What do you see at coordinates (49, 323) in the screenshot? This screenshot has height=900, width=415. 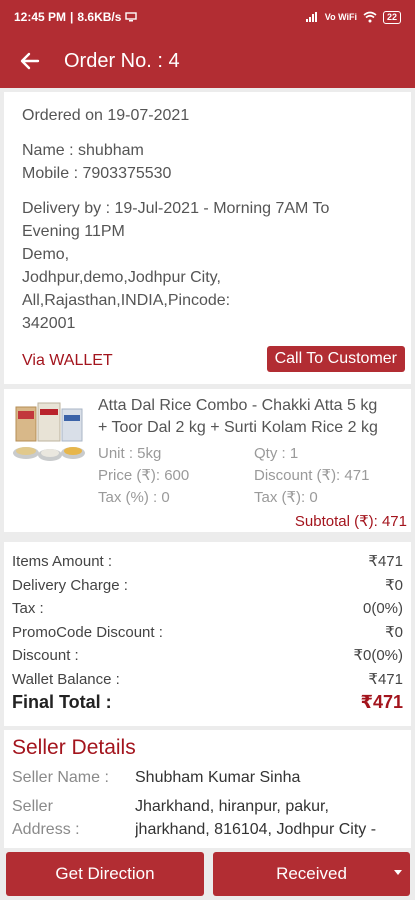 I see `address-line: 342001` at bounding box center [49, 323].